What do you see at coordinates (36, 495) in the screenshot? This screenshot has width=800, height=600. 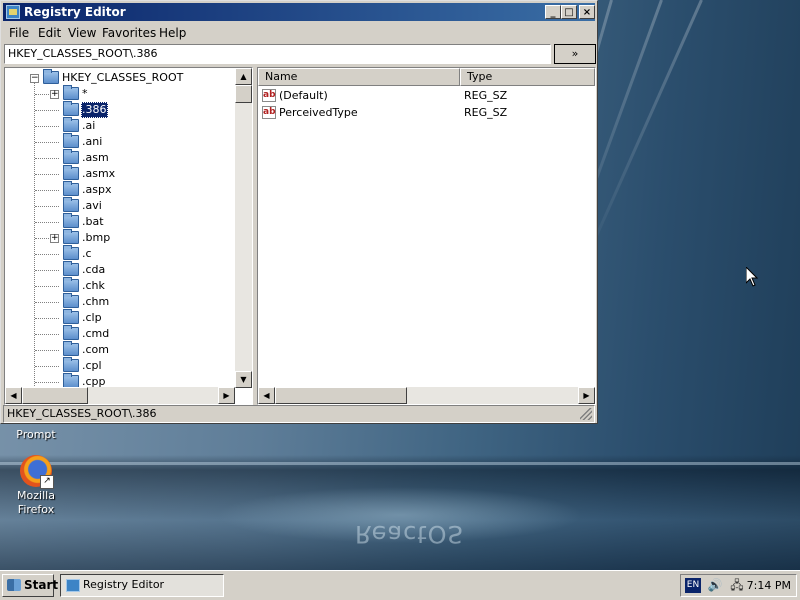 I see `desktop-icon-label: Mozilla` at bounding box center [36, 495].